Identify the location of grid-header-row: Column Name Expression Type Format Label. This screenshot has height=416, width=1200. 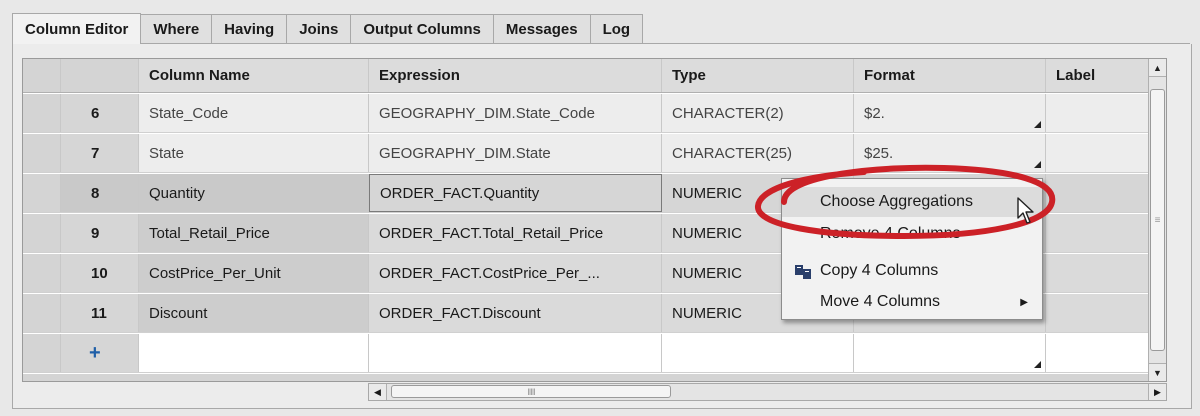
(594, 76).